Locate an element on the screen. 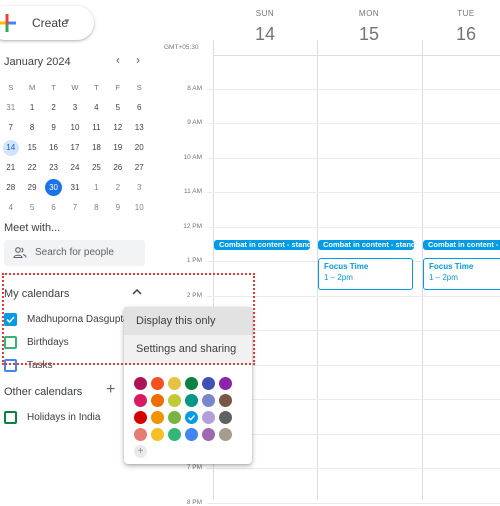 The width and height of the screenshot is (500, 506). mini-calendar-day: 12 is located at coordinates (117, 128).